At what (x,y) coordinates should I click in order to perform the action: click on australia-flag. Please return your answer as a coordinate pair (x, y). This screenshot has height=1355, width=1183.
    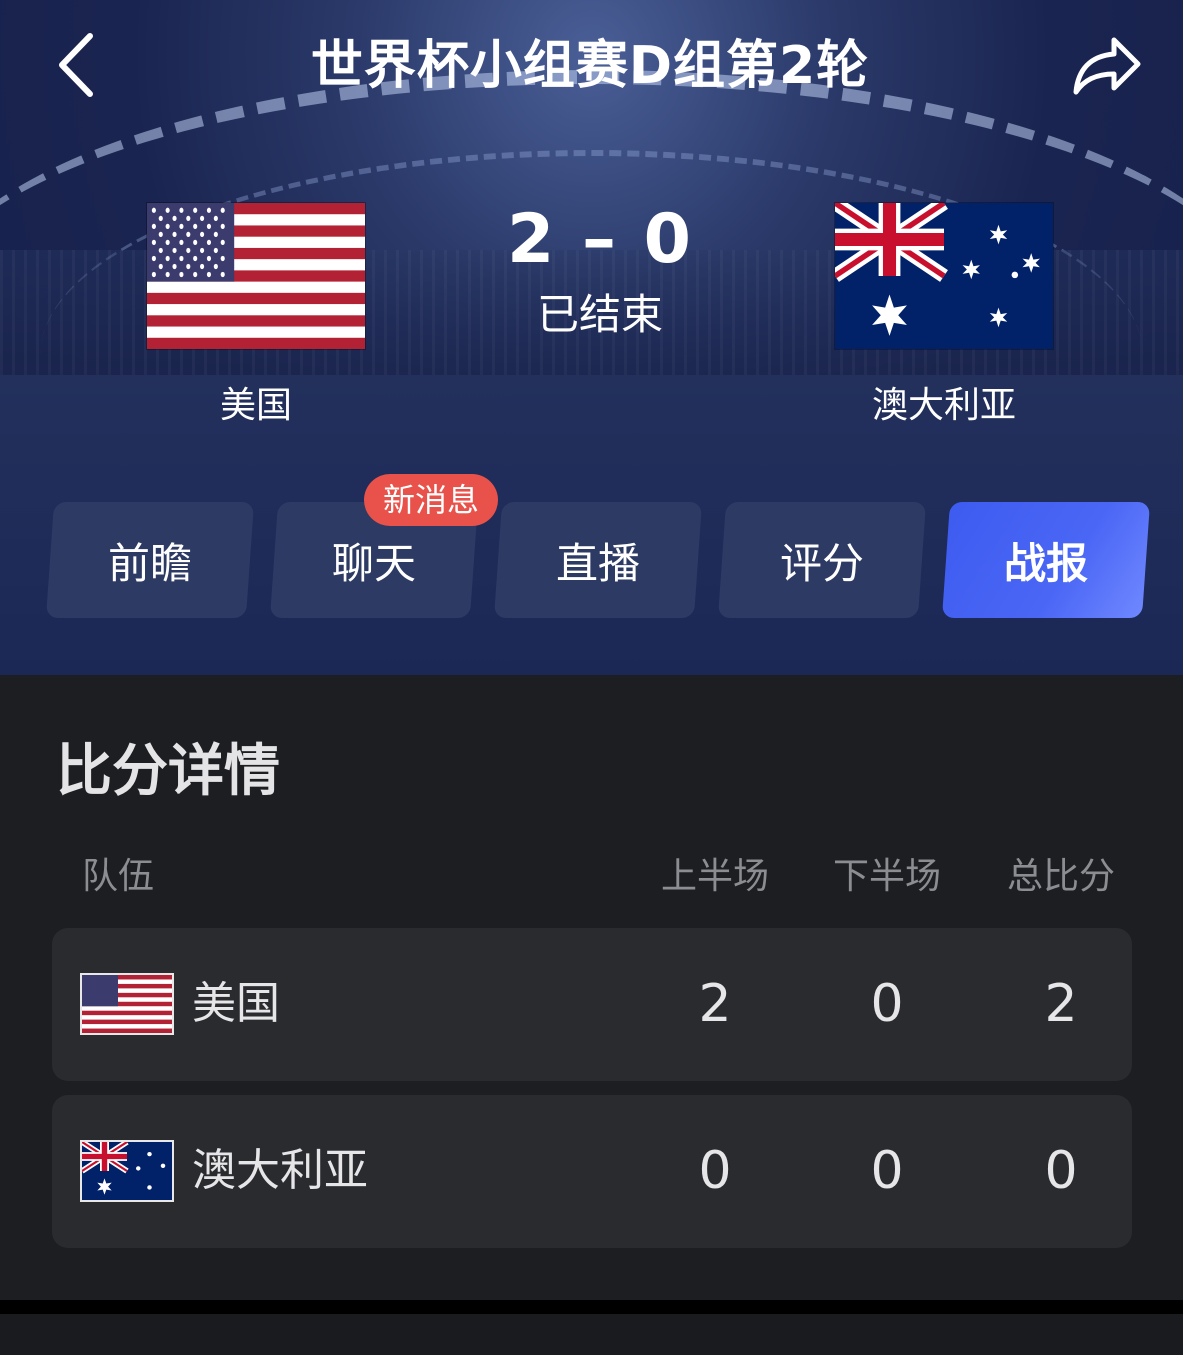
    Looking at the image, I should click on (944, 276).